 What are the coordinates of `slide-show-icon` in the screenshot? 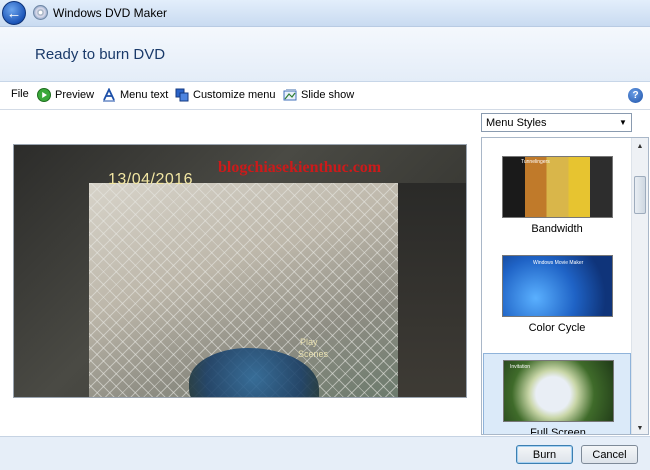 It's located at (290, 95).